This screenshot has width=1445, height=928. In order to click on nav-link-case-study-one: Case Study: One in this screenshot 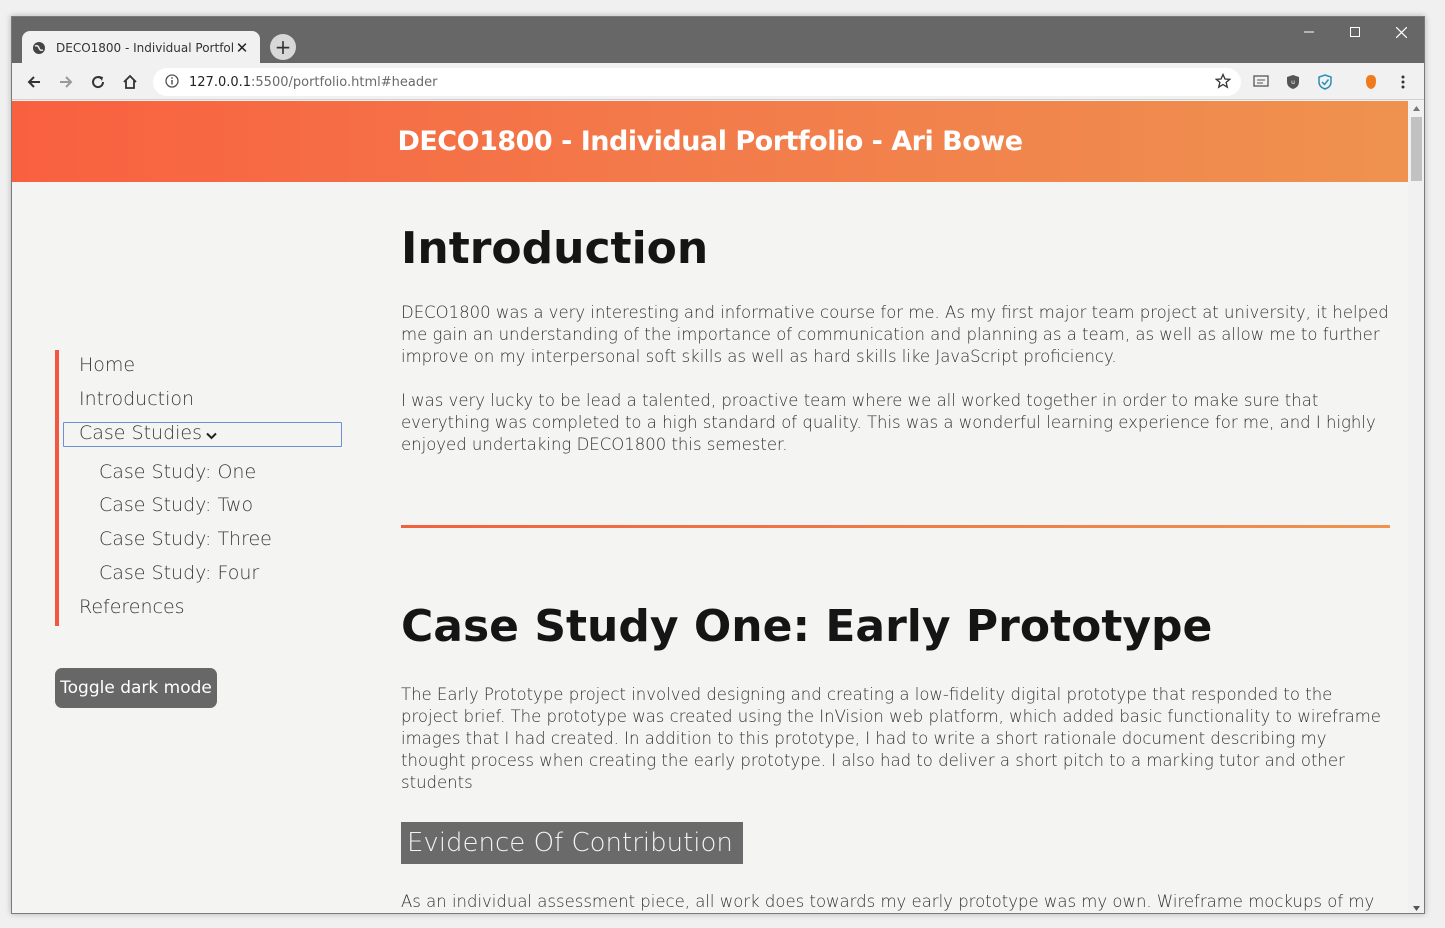, I will do `click(177, 472)`.